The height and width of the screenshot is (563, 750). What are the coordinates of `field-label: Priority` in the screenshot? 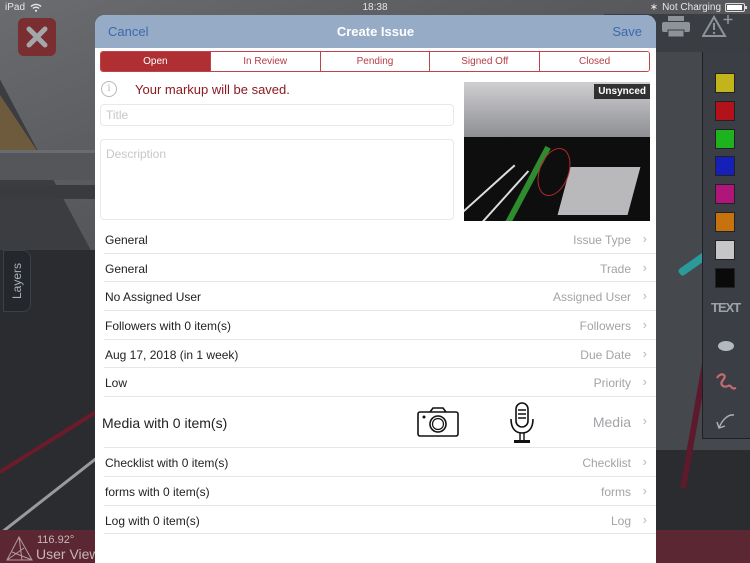 It's located at (612, 383).